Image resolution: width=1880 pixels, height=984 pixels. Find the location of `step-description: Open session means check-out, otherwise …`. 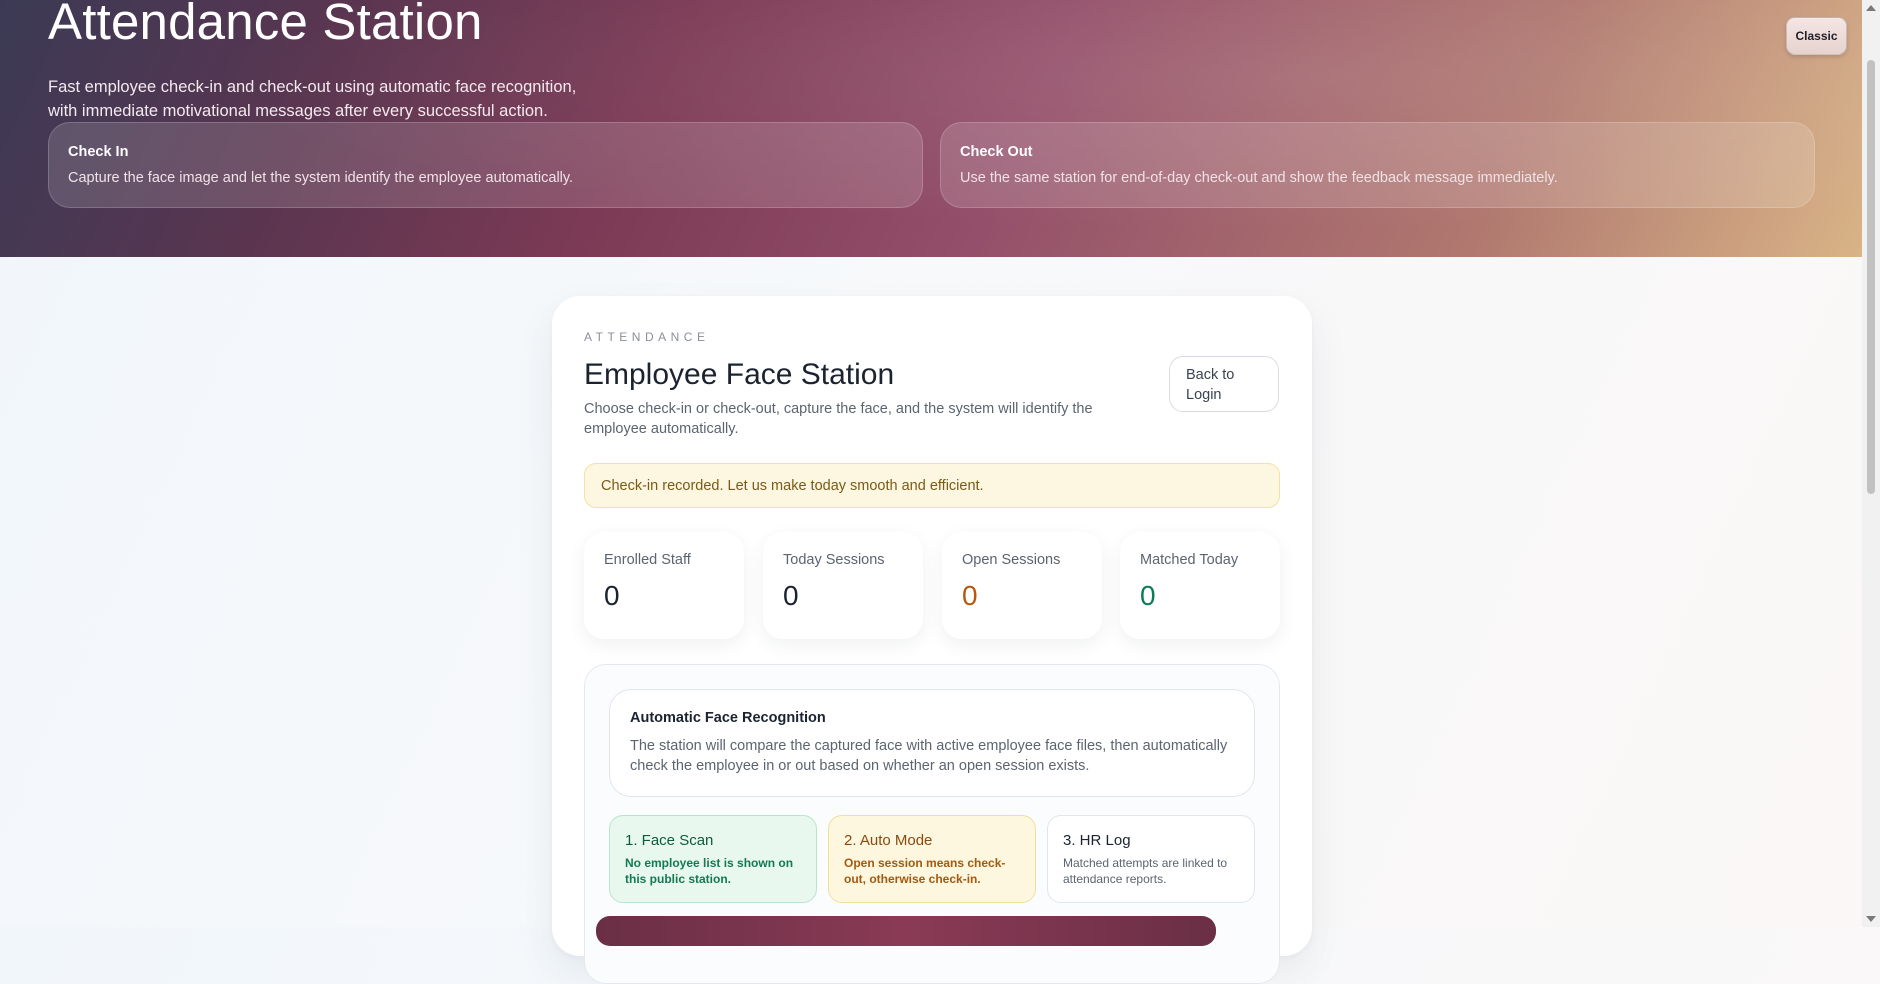

step-description: Open session means check-out, otherwise … is located at coordinates (925, 871).